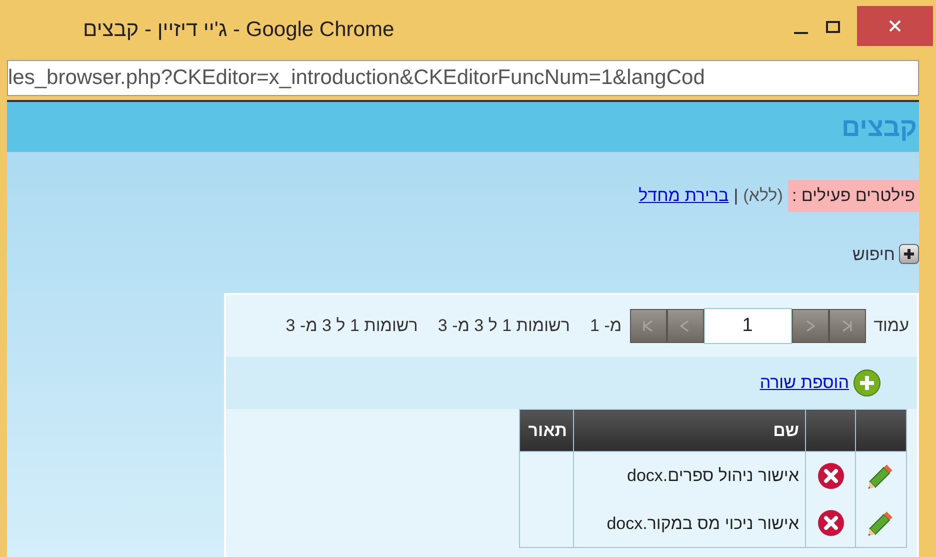 The height and width of the screenshot is (557, 936). What do you see at coordinates (885, 254) in the screenshot?
I see `search-toggle: חיפוש` at bounding box center [885, 254].